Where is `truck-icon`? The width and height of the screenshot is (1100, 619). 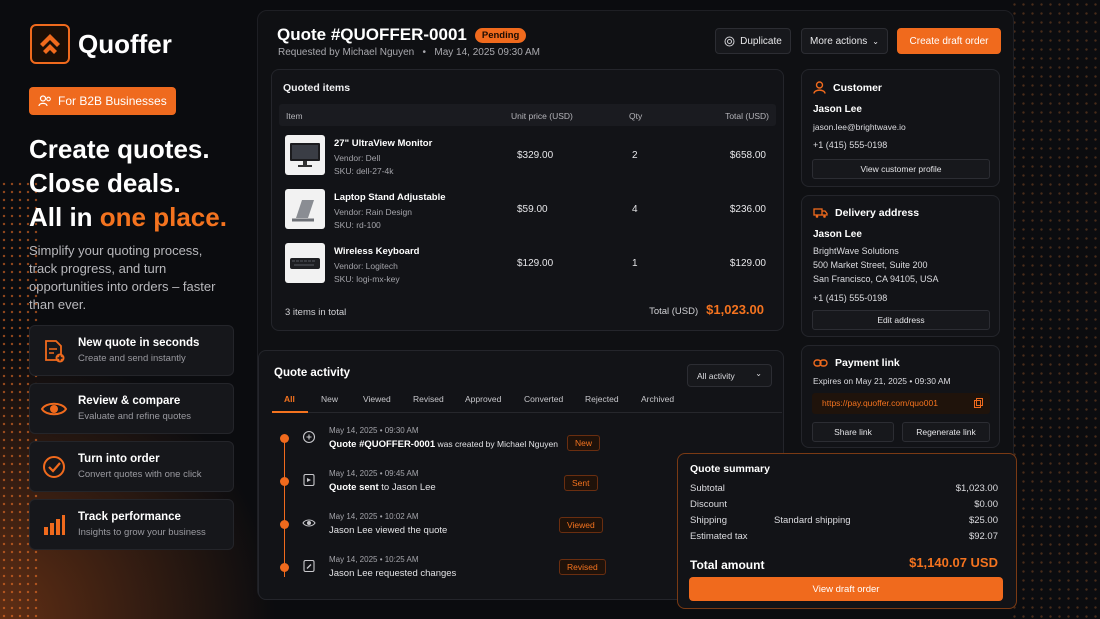 truck-icon is located at coordinates (820, 213).